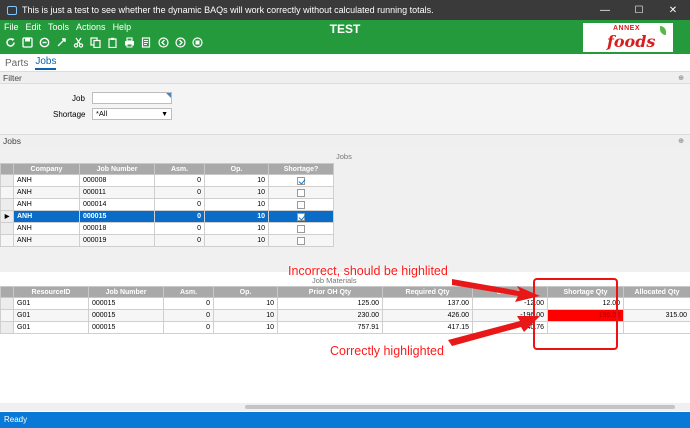 This screenshot has height=428, width=690. Describe the element at coordinates (58, 27) in the screenshot. I see `menu-tools: Tools` at that location.